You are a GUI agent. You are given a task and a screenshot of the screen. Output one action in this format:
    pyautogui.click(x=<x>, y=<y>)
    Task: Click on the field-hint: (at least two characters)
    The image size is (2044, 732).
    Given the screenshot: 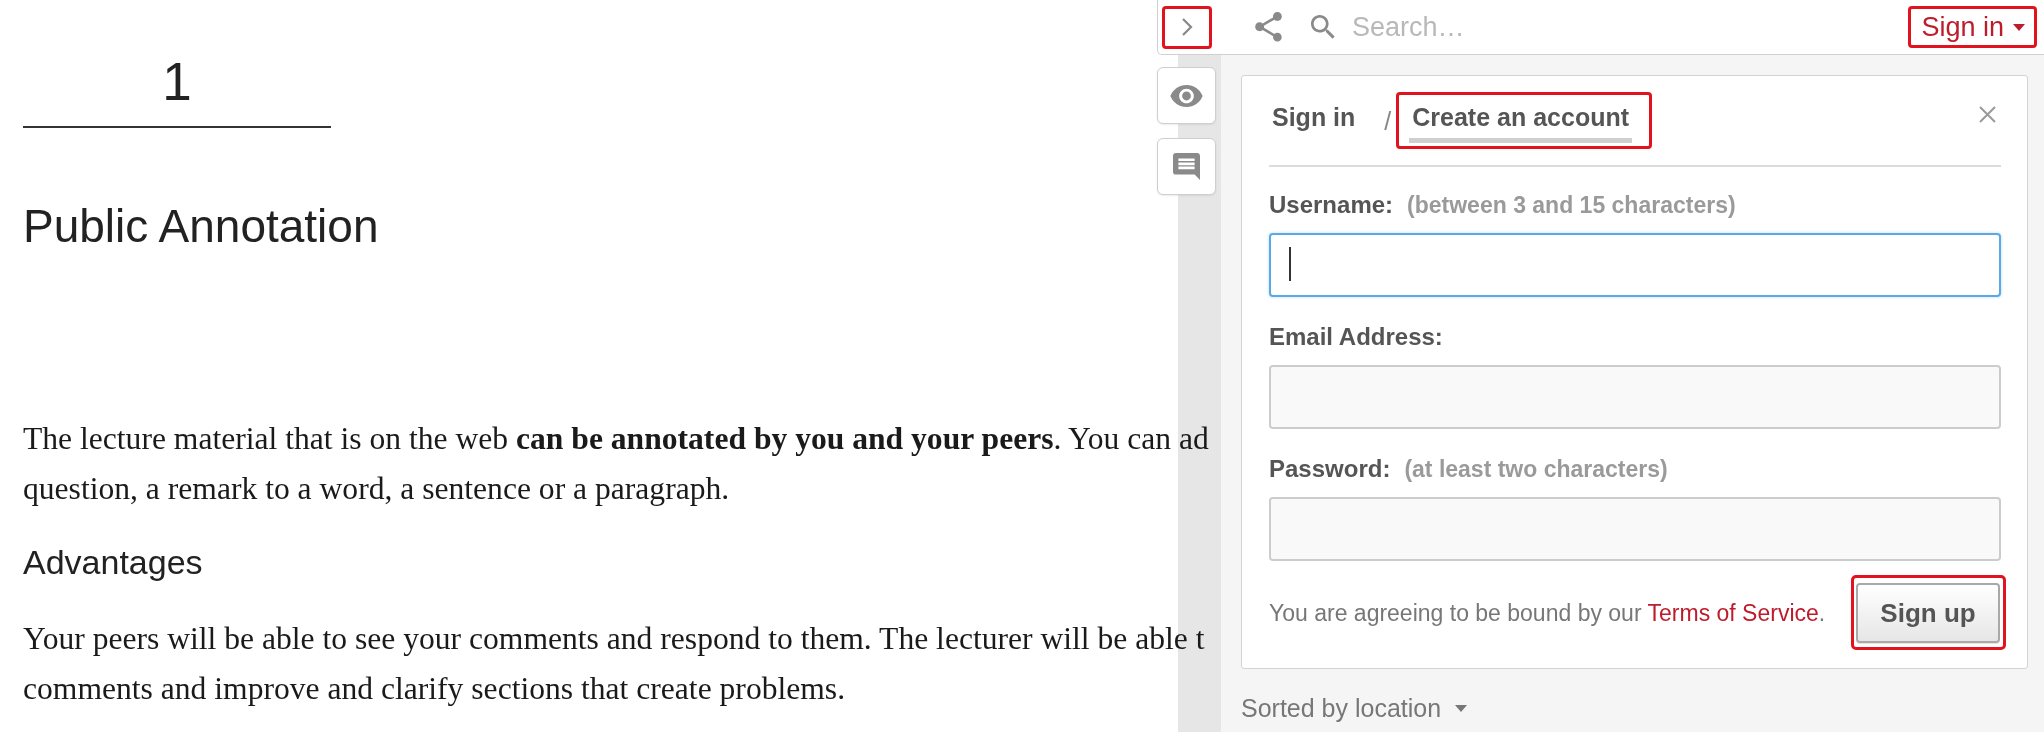 What is the action you would take?
    pyautogui.click(x=1536, y=469)
    